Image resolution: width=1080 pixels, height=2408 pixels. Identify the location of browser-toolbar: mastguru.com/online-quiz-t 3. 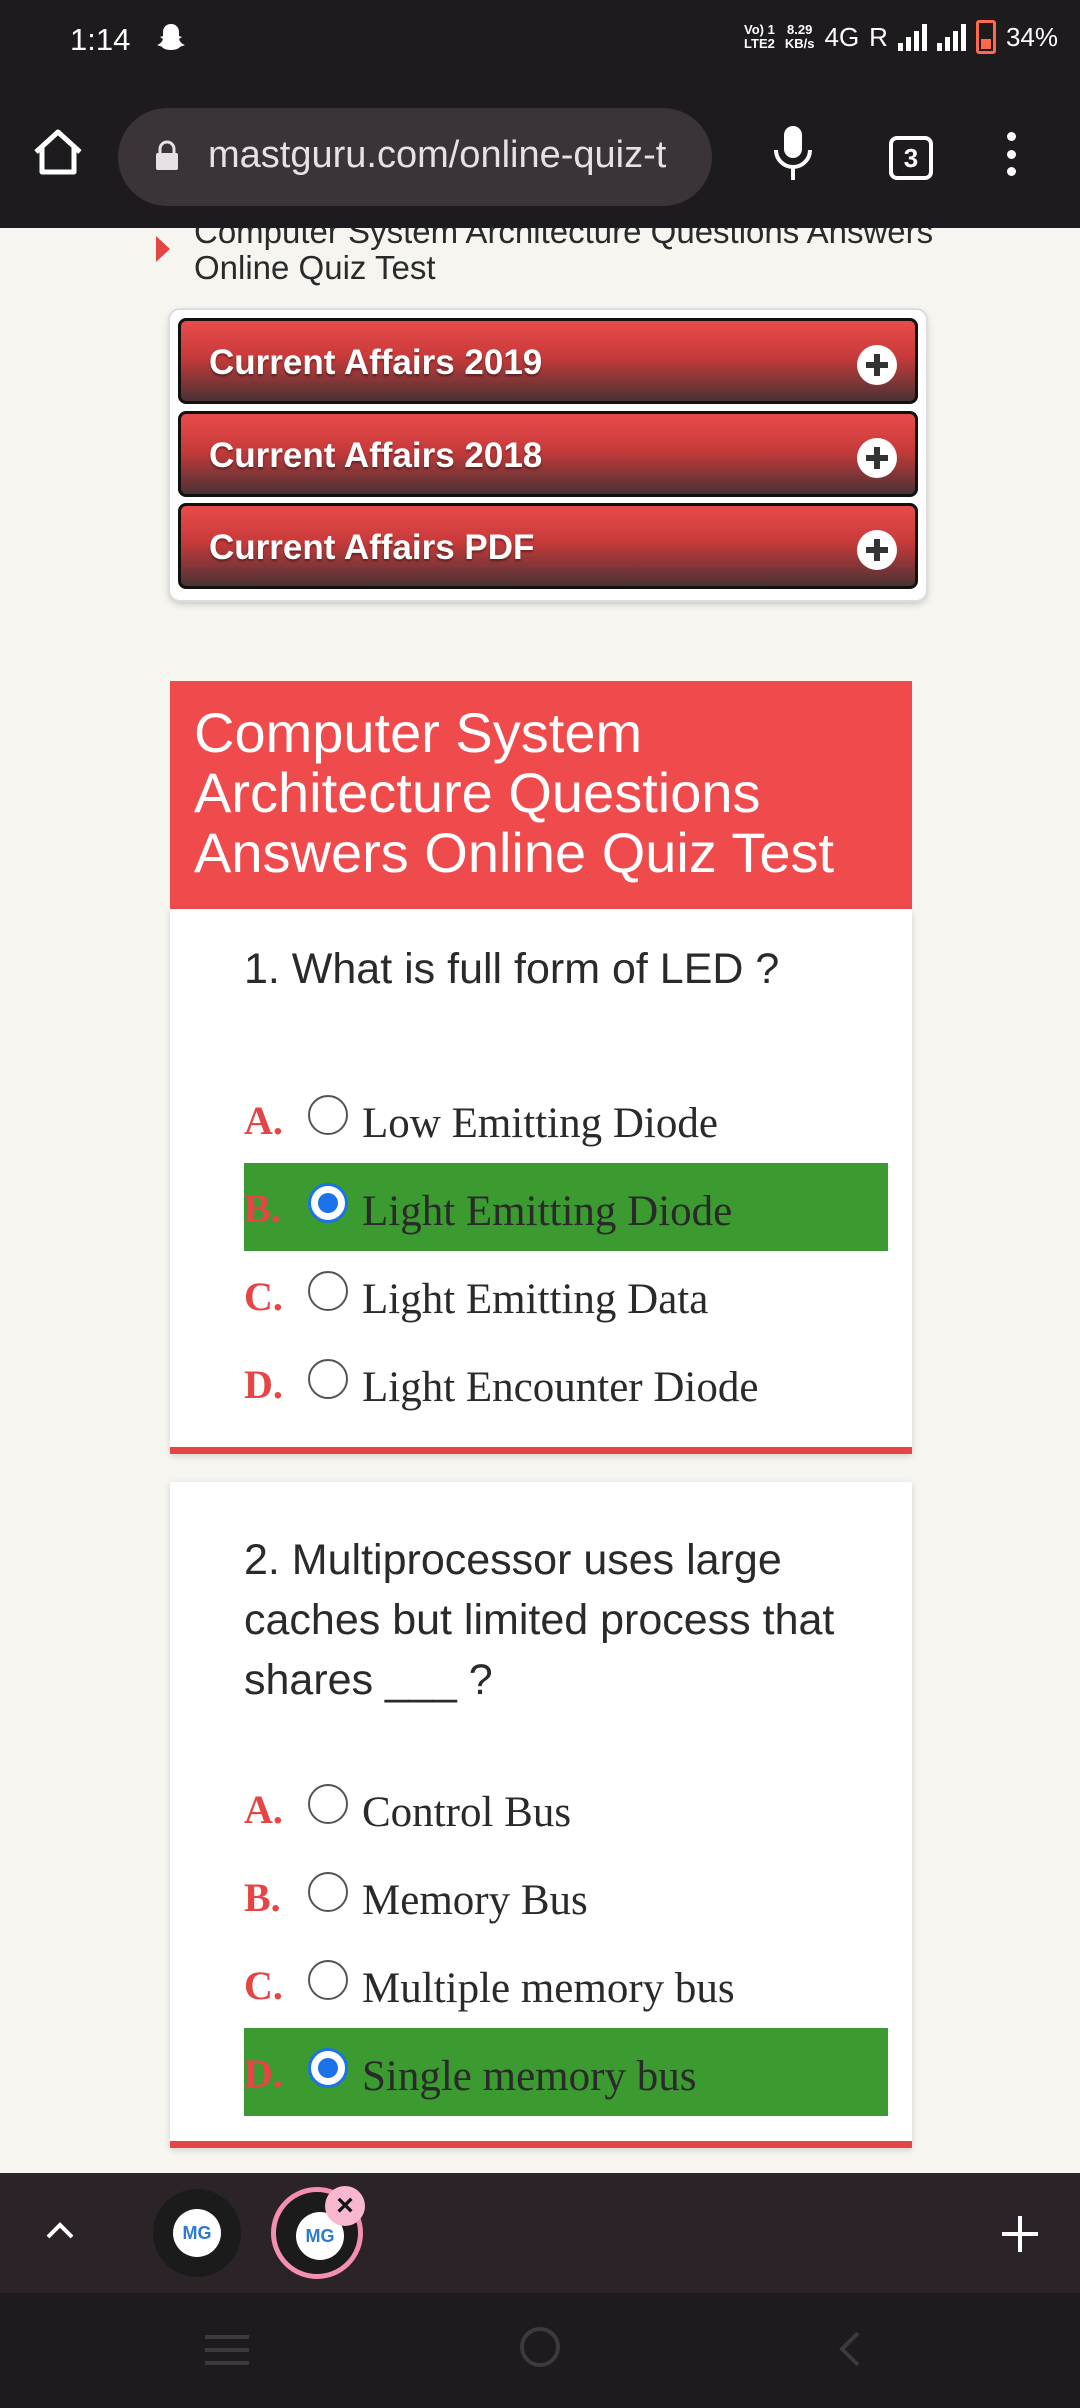
(540, 154).